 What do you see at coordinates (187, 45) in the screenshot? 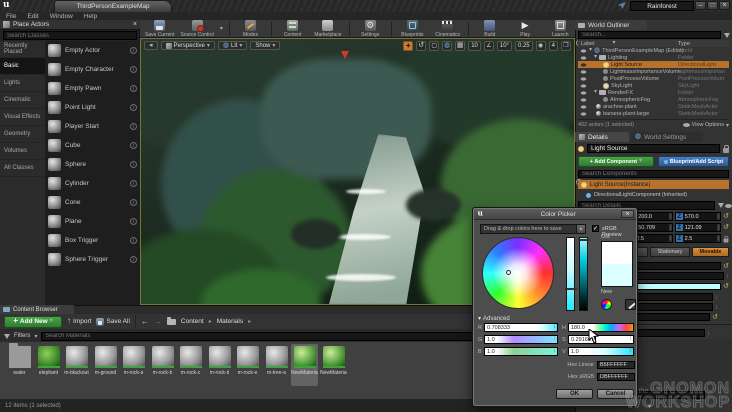
I see `perspective-button: Perspective` at bounding box center [187, 45].